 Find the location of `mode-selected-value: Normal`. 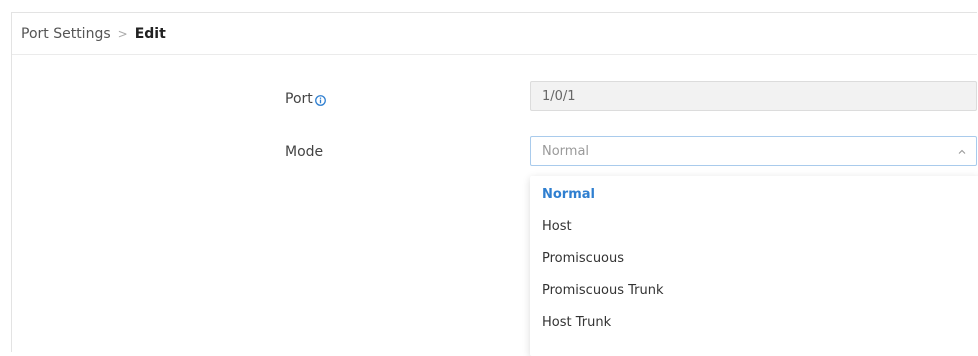

mode-selected-value: Normal is located at coordinates (566, 151).